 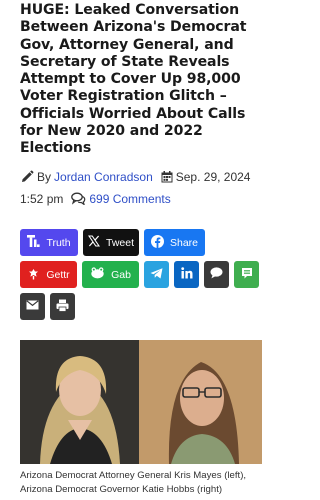 I want to click on telegram-share-button, so click(x=156, y=274).